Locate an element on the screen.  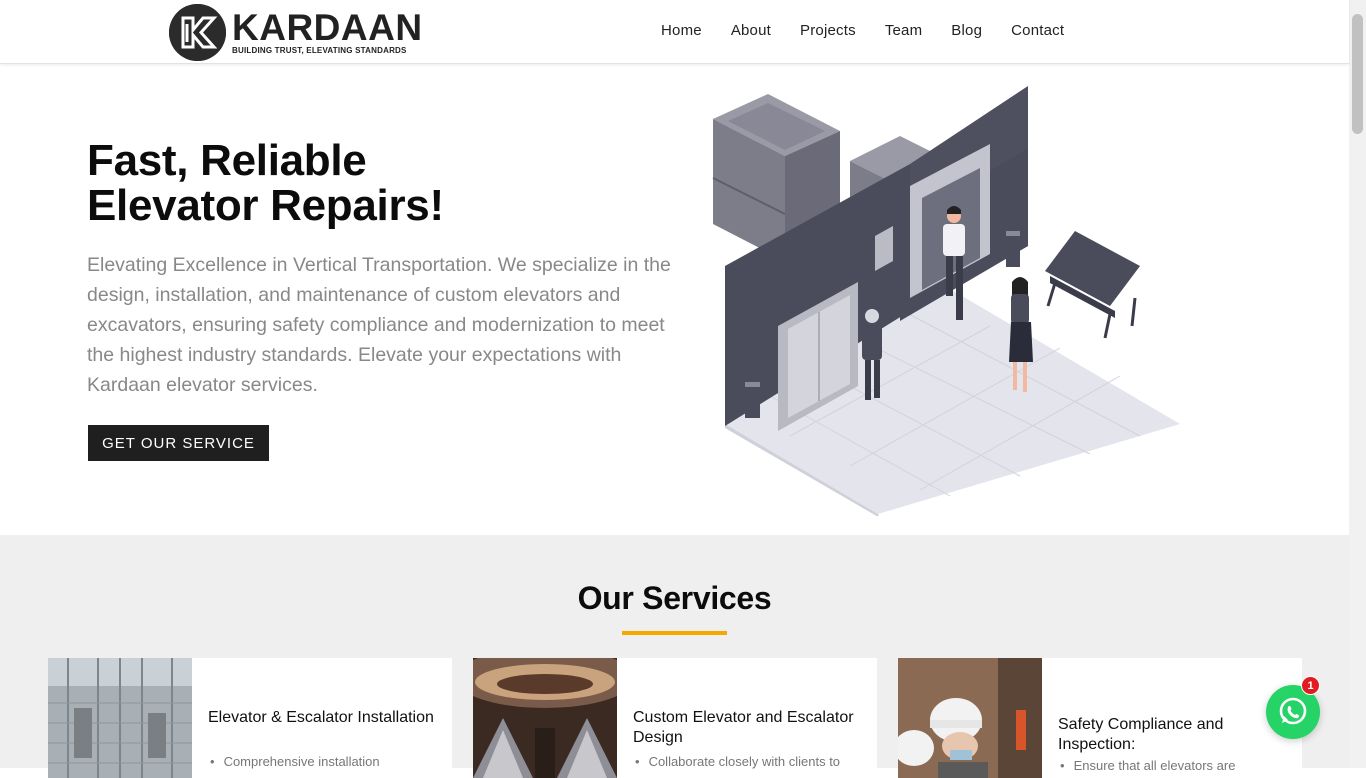
nav-blog: Blog is located at coordinates (966, 30).